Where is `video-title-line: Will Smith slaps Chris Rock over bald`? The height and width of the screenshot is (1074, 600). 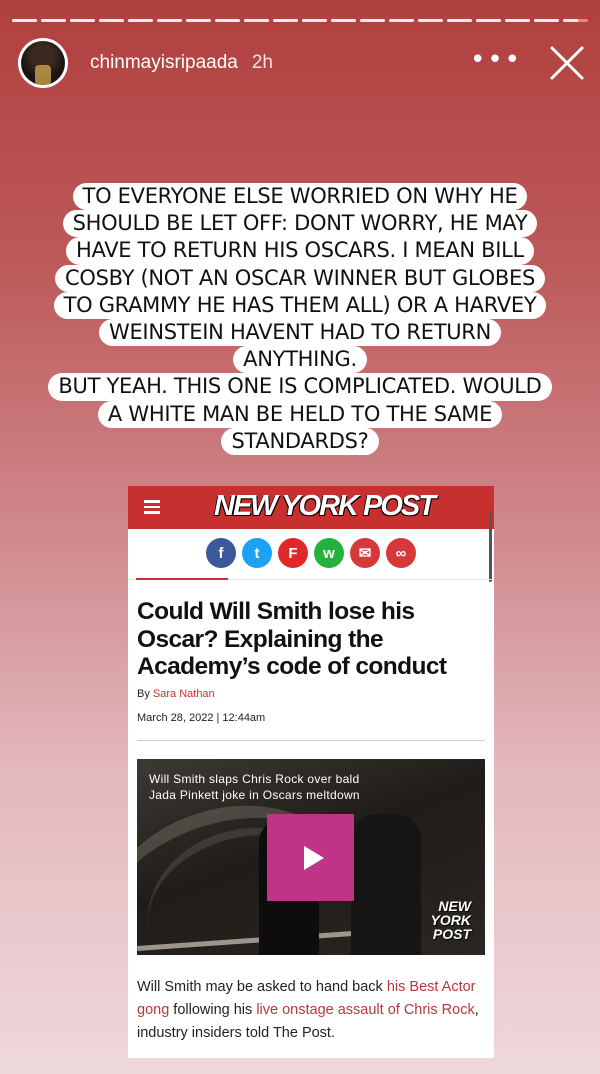 video-title-line: Will Smith slaps Chris Rock over bald is located at coordinates (254, 779).